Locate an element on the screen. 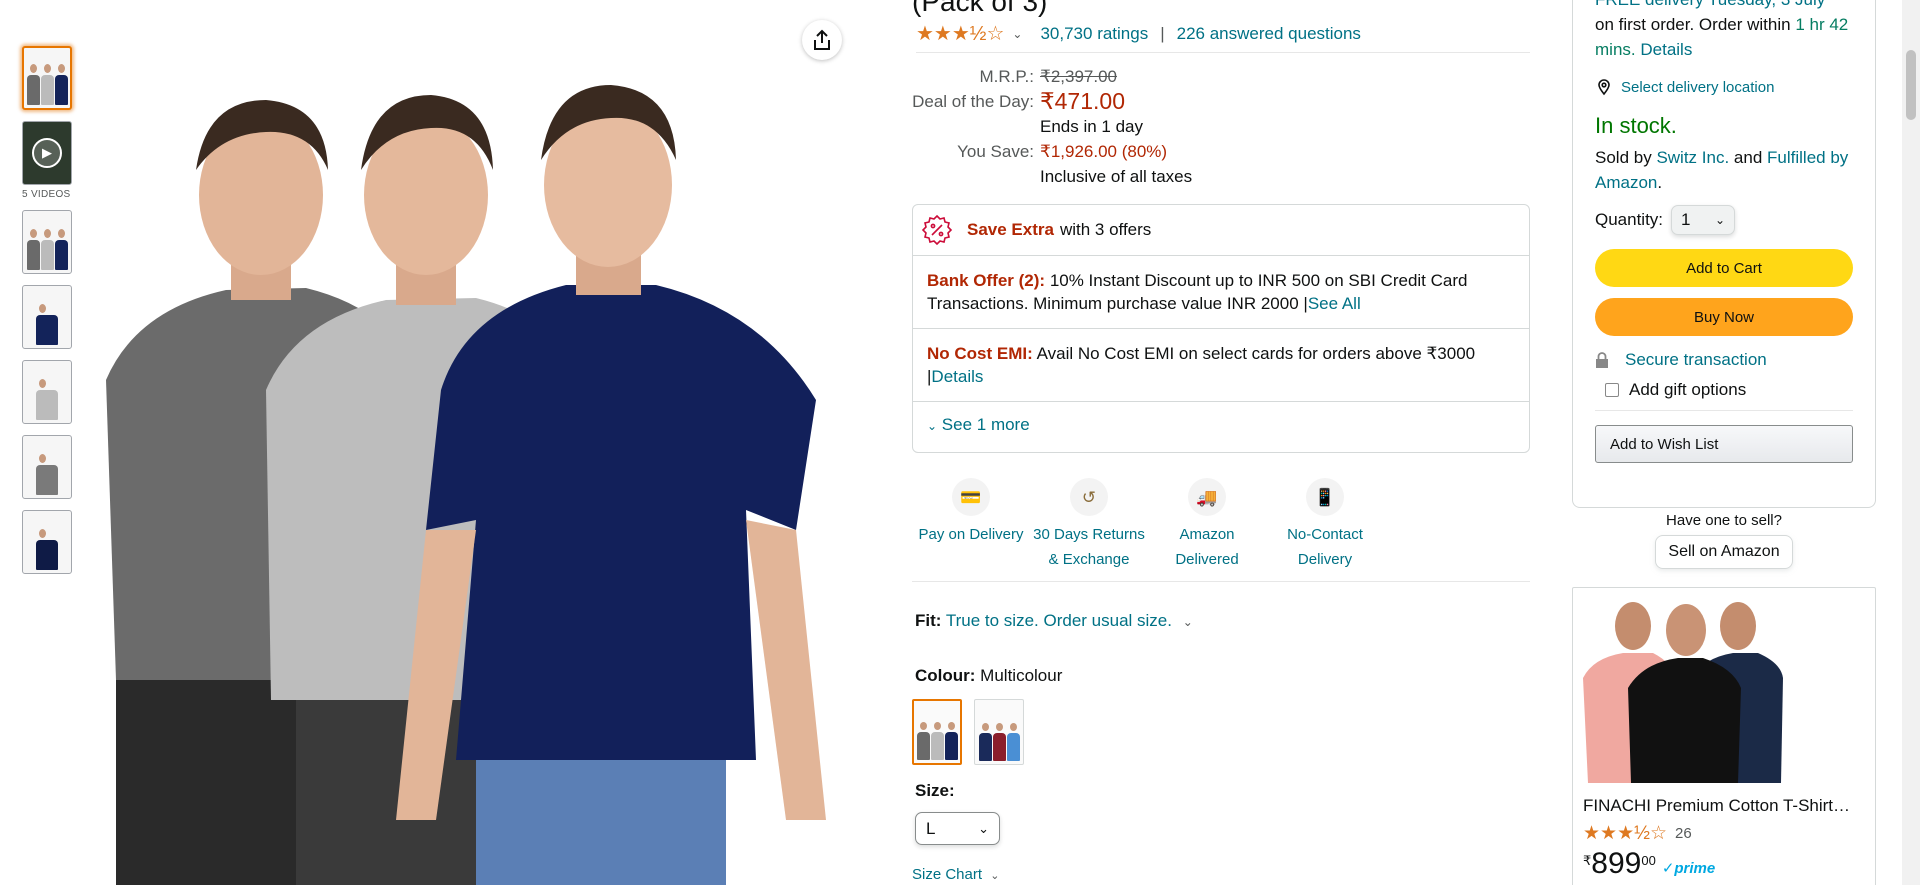  share-icon is located at coordinates (822, 39).